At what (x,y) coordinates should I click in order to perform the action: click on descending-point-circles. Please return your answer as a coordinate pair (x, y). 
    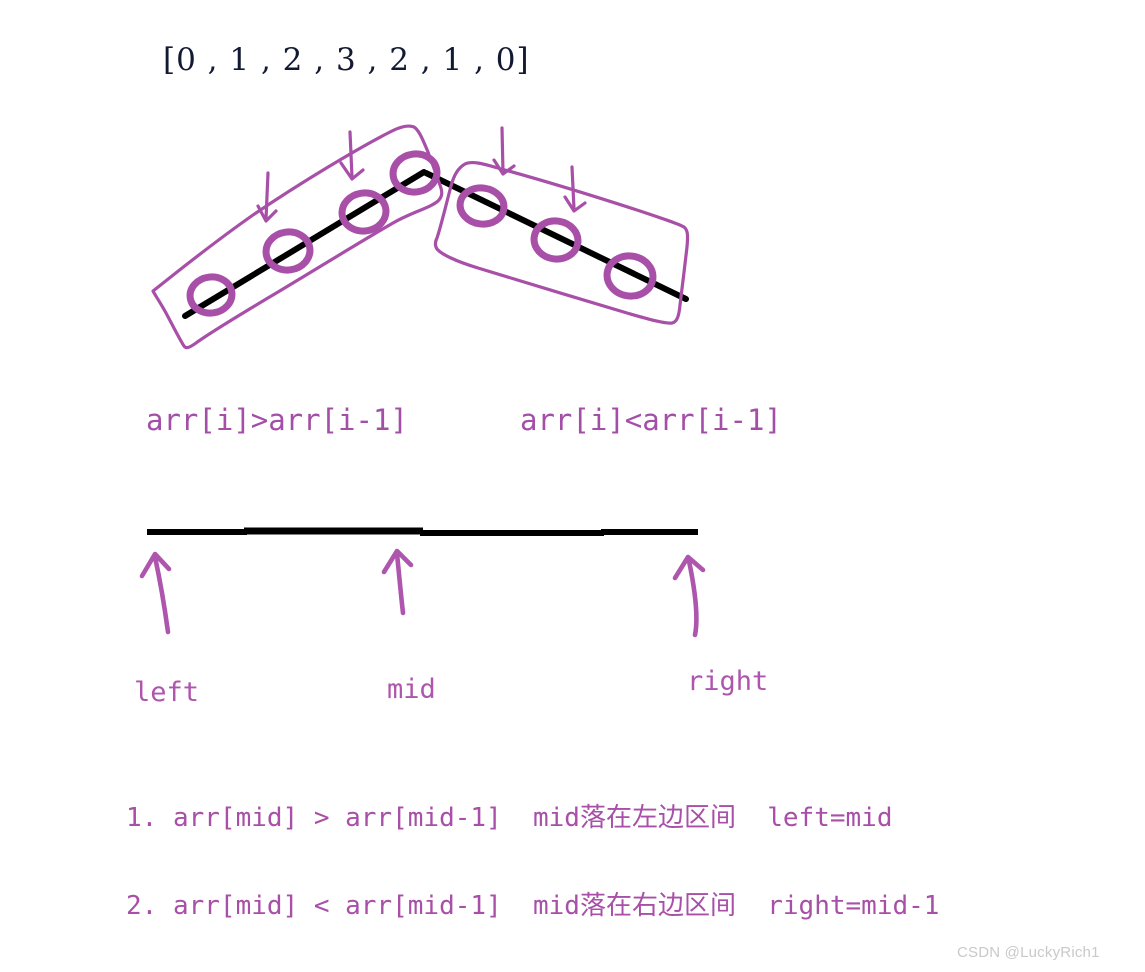
    Looking at the image, I should click on (556, 242).